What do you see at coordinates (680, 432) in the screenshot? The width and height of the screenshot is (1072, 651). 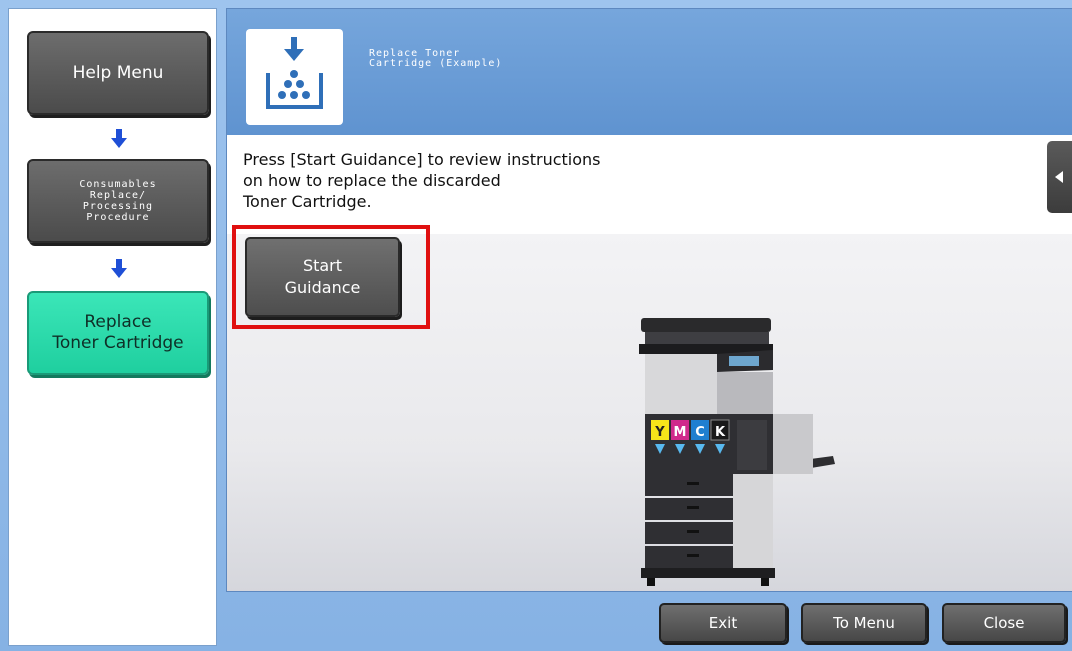 I see `toner-label-m: M` at bounding box center [680, 432].